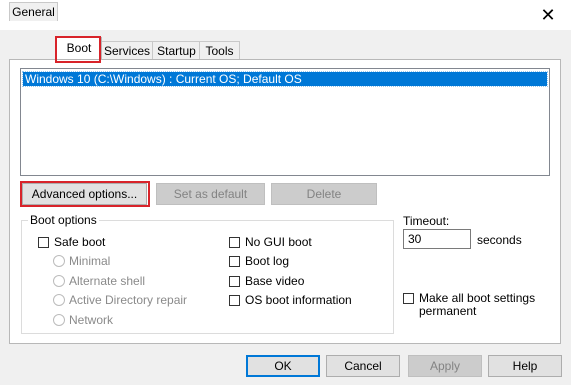 The image size is (571, 385). Describe the element at coordinates (285, 15) in the screenshot. I see `title-bar: ✕` at that location.